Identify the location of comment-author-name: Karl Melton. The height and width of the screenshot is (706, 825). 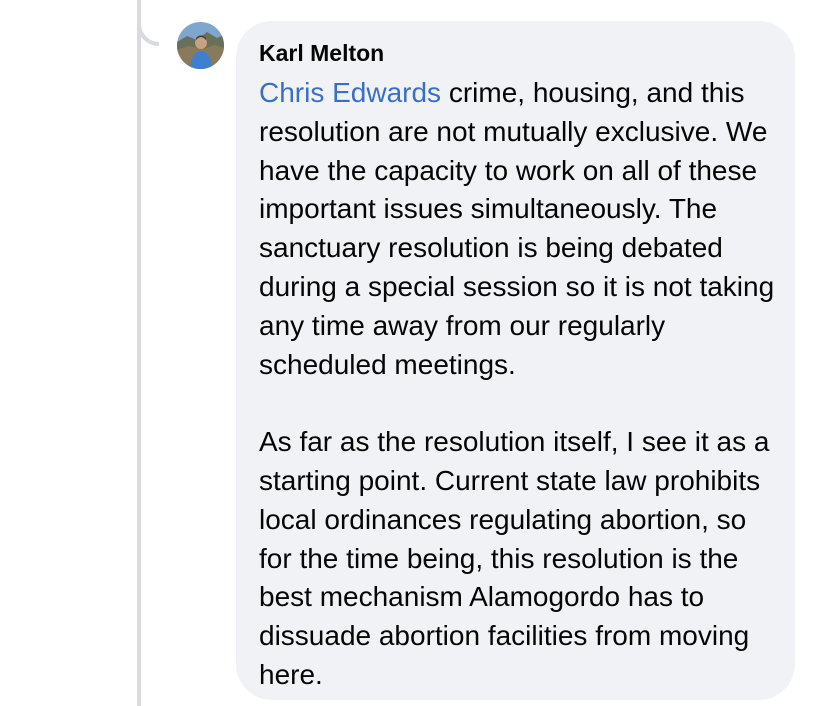
(518, 53).